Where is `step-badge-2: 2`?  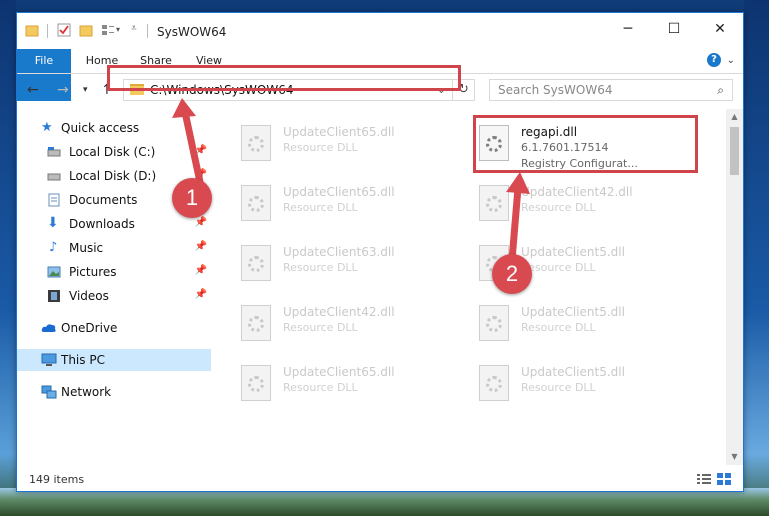 step-badge-2: 2 is located at coordinates (512, 274).